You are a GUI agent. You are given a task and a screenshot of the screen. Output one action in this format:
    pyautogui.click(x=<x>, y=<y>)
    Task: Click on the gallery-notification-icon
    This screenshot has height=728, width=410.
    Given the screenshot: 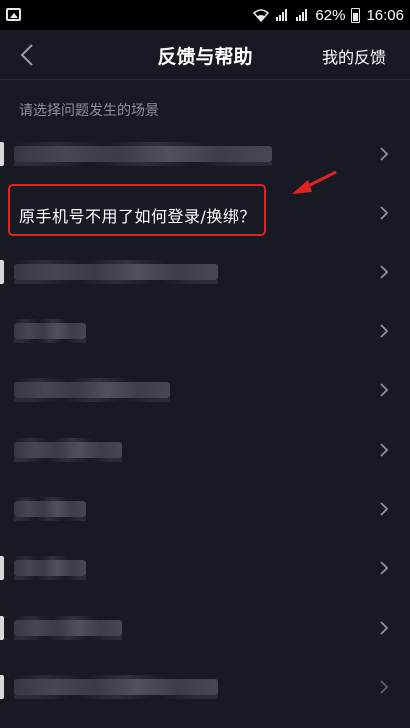 What is the action you would take?
    pyautogui.click(x=13, y=14)
    